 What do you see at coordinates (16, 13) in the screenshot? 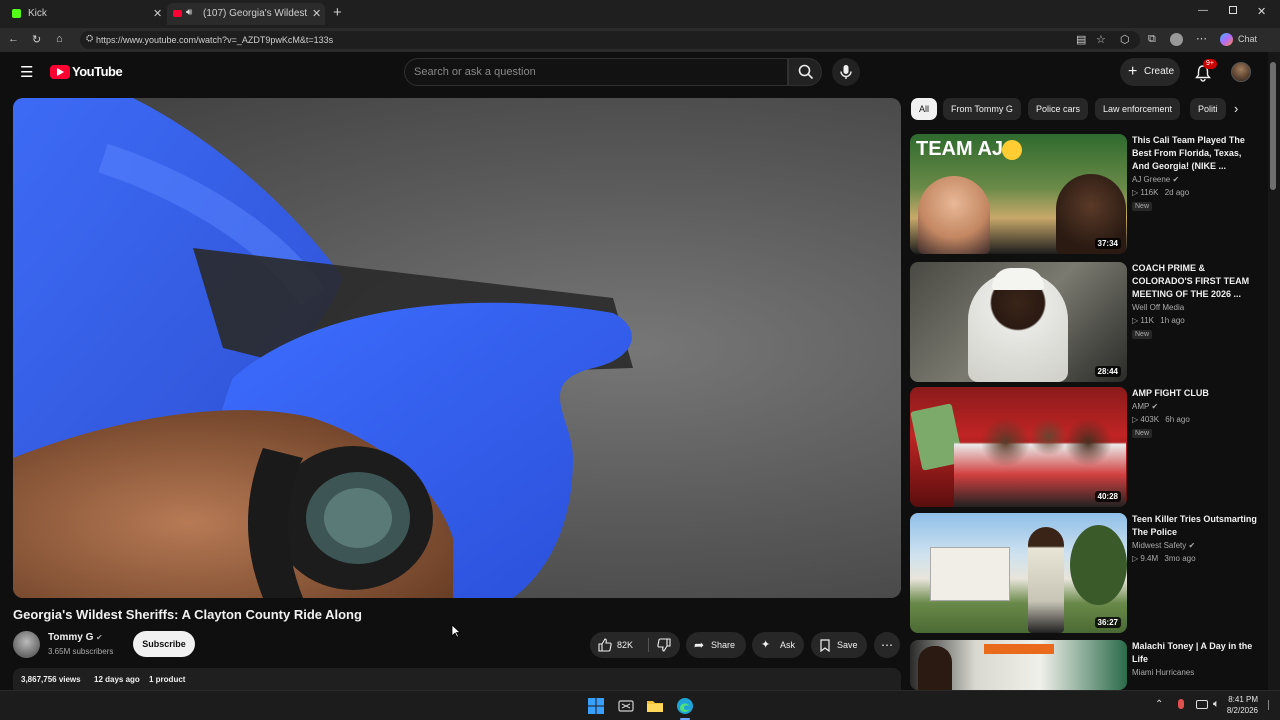
I see `kick-favicon-icon` at bounding box center [16, 13].